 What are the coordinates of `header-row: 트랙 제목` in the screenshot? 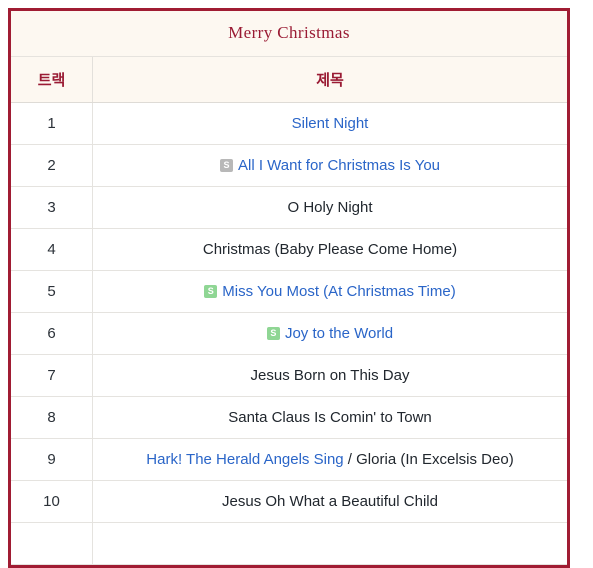 It's located at (289, 80).